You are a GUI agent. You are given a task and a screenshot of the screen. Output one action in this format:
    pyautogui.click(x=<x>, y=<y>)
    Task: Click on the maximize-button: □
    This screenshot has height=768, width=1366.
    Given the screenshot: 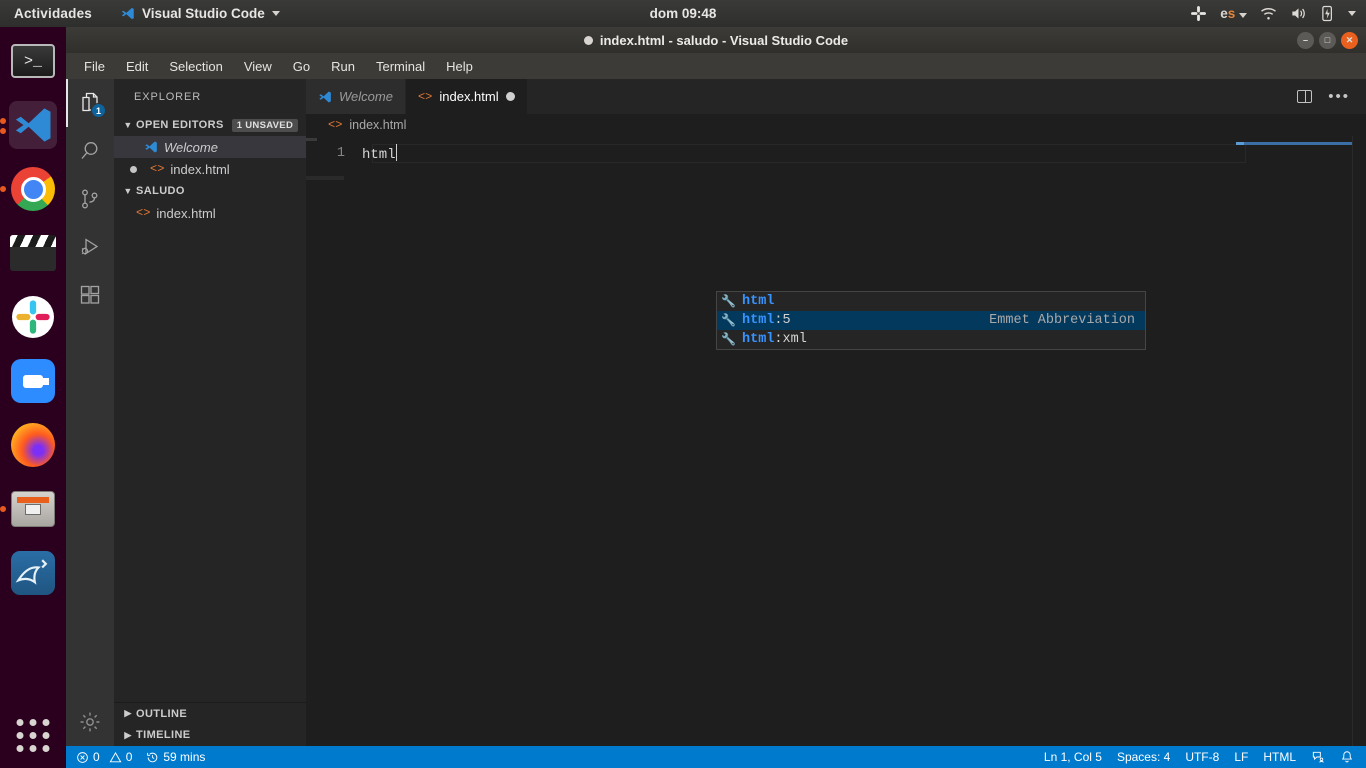 What is the action you would take?
    pyautogui.click(x=1327, y=40)
    